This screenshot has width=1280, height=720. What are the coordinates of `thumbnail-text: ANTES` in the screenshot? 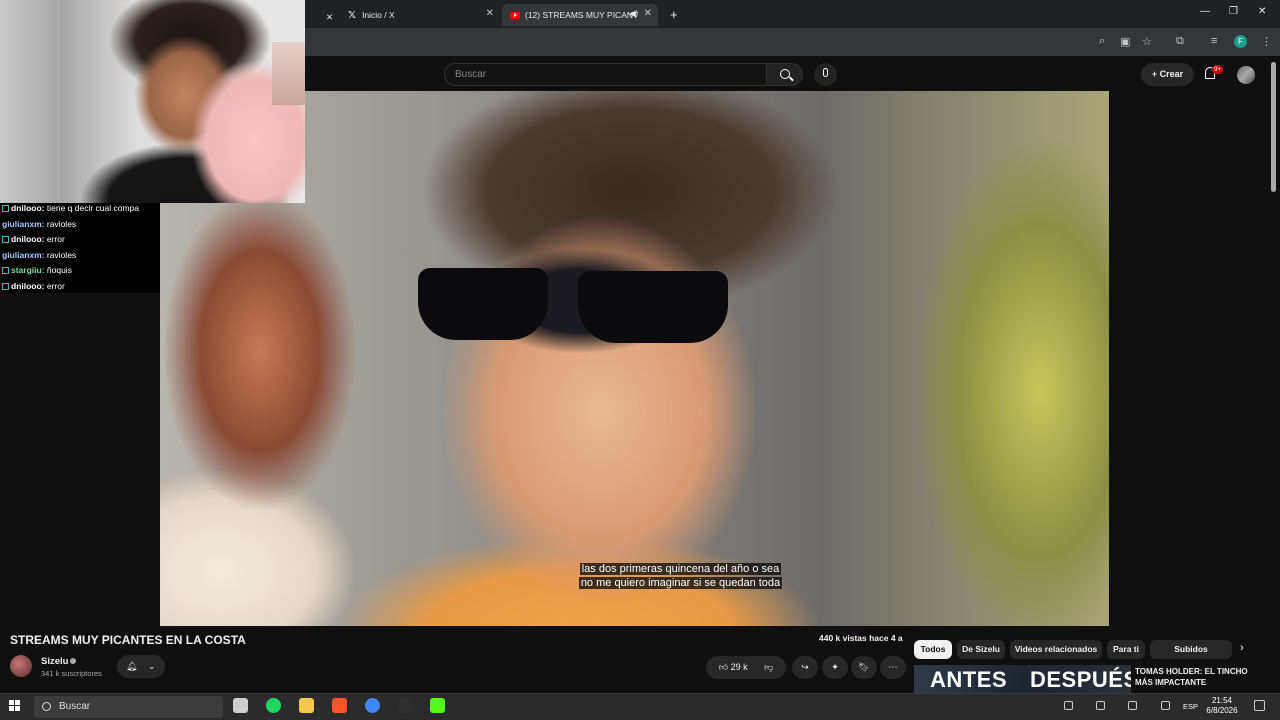 It's located at (969, 679).